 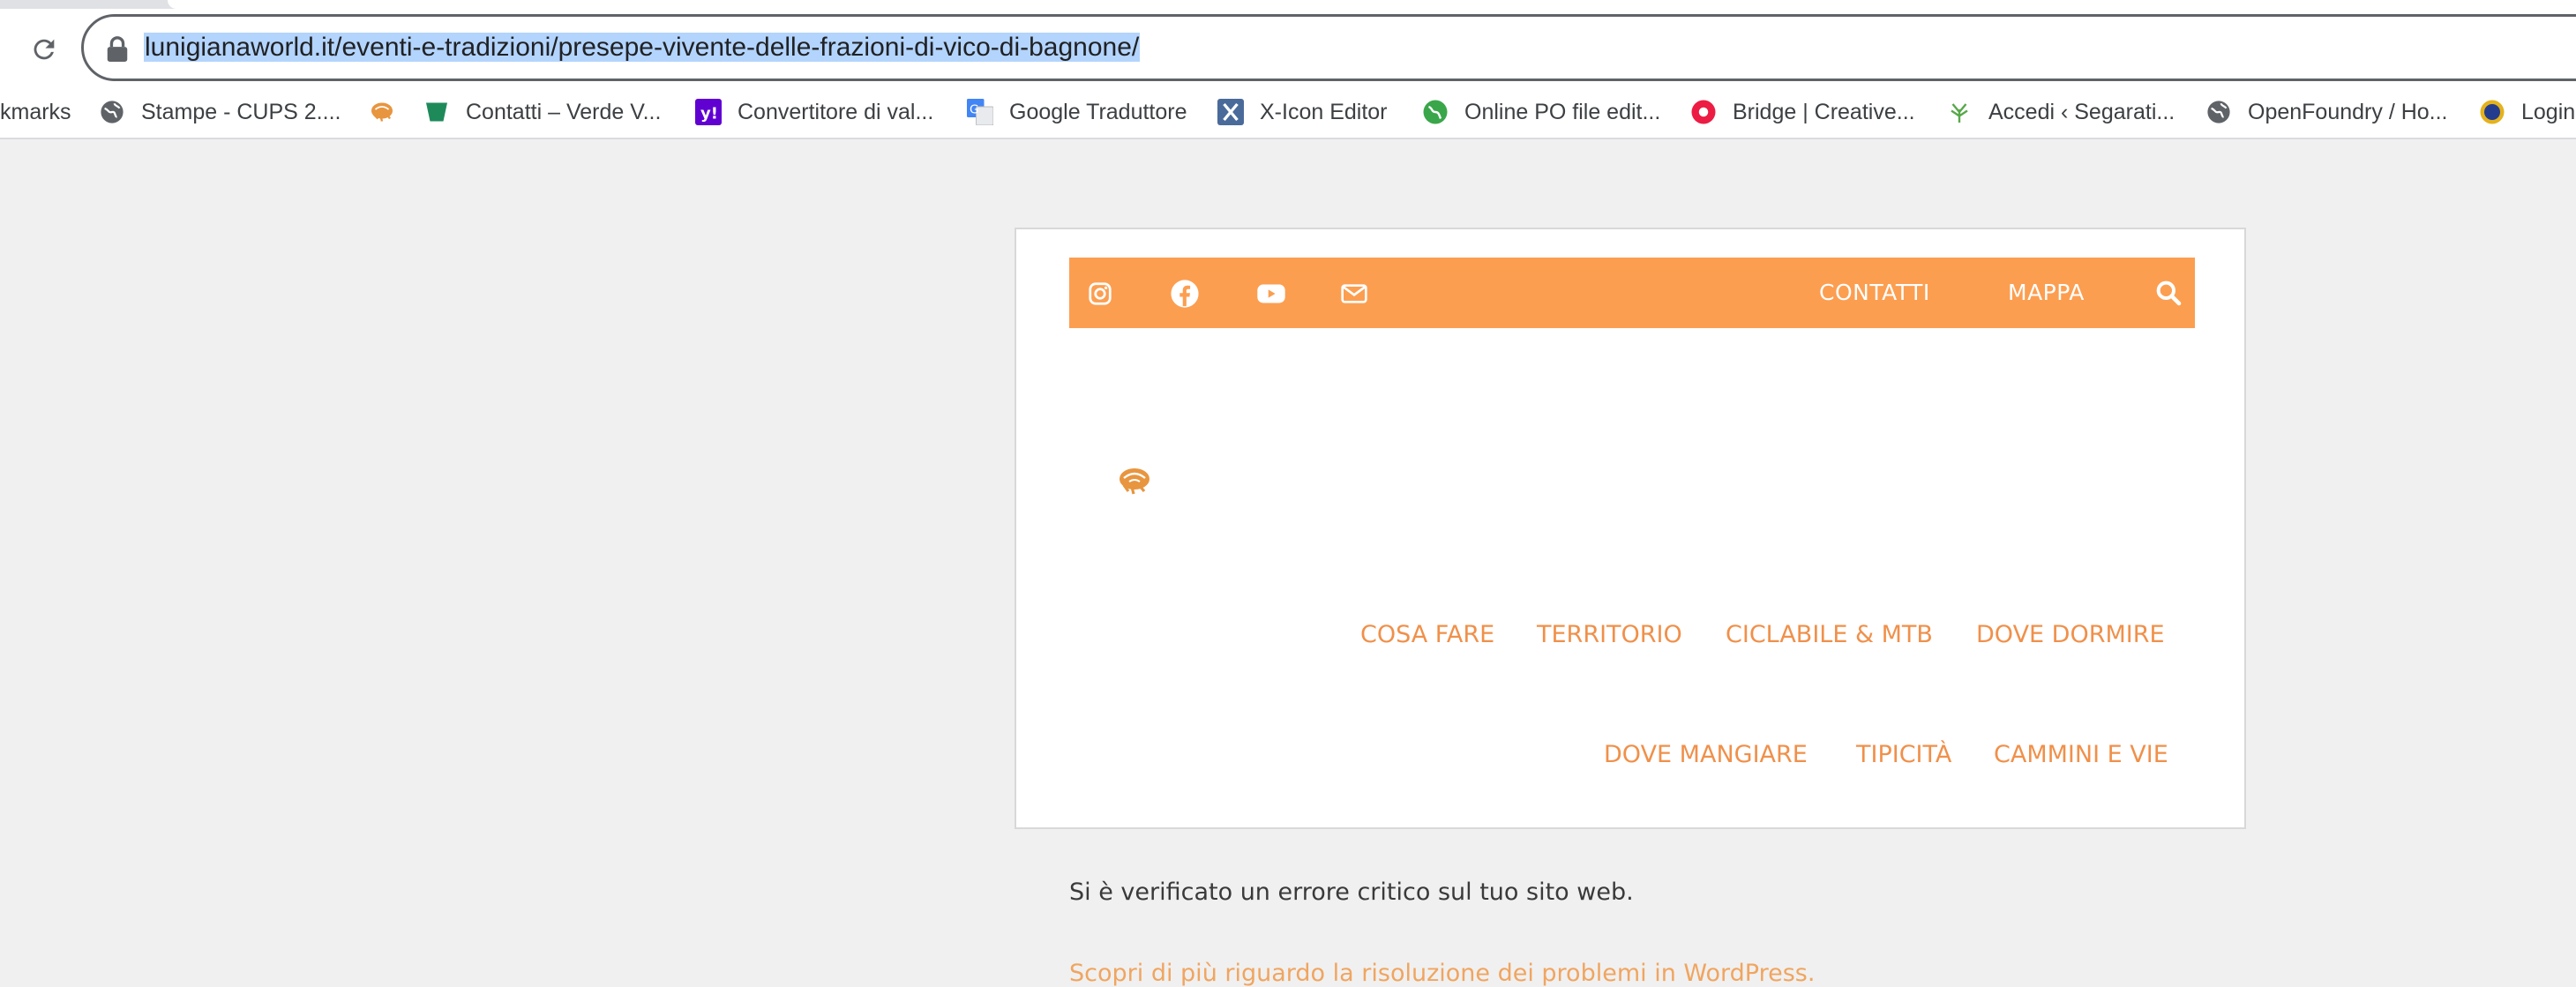 I want to click on tree-icon, so click(x=1959, y=112).